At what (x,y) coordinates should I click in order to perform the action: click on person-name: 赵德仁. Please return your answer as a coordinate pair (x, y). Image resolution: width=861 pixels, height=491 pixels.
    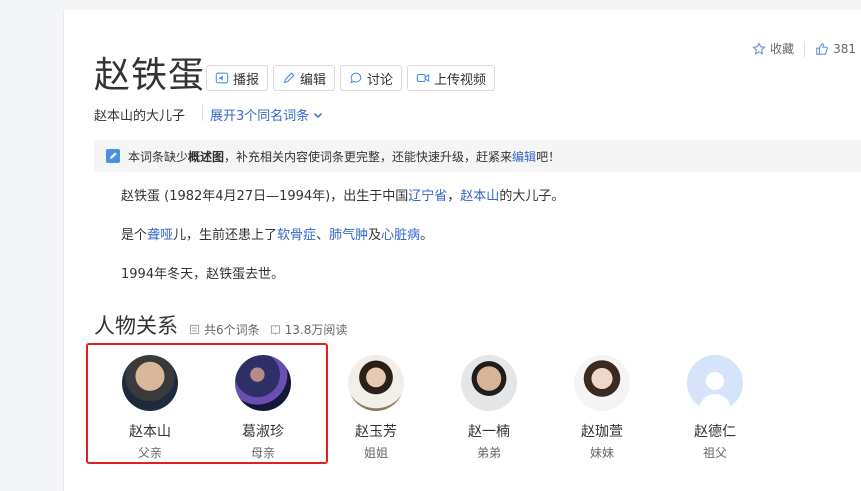
    Looking at the image, I should click on (715, 432).